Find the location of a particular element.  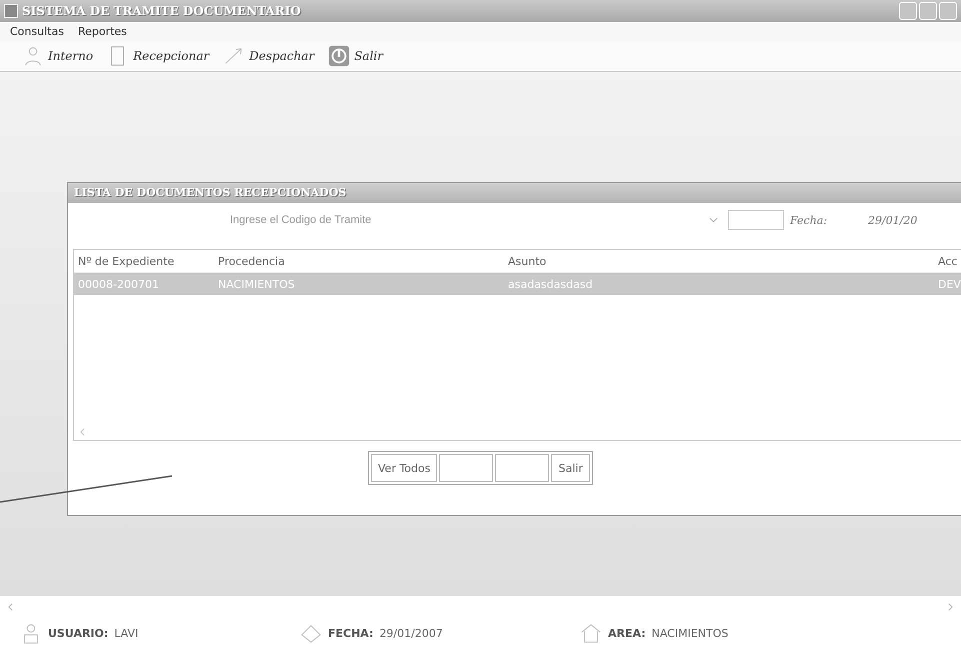

column-header: Asunto is located at coordinates (719, 261).